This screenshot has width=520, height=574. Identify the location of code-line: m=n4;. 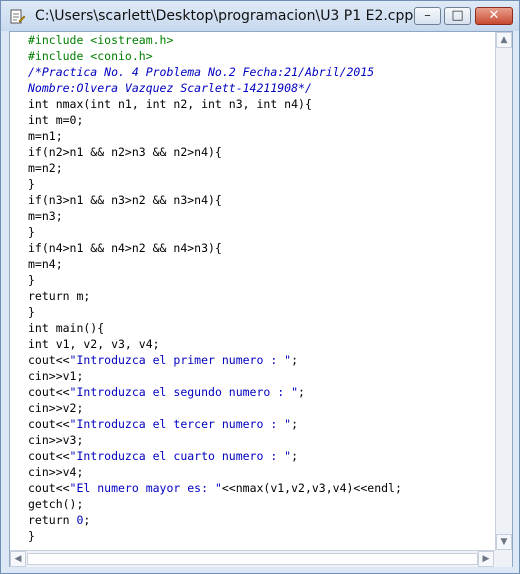
(215, 264).